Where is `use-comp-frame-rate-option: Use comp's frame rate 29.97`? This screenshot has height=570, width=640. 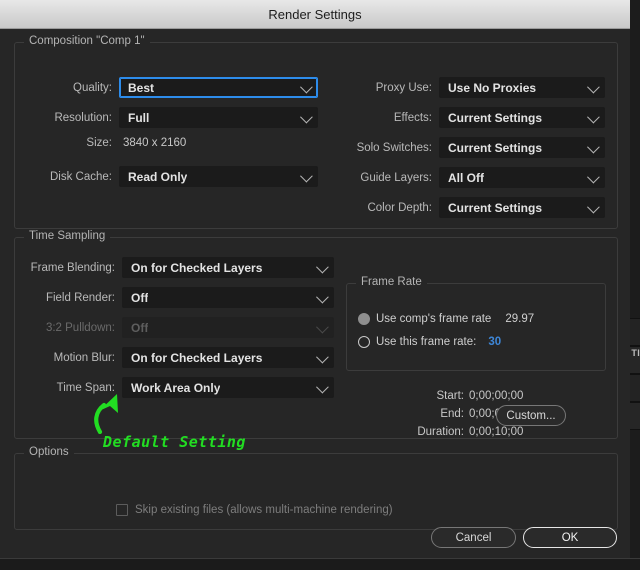
use-comp-frame-rate-option: Use comp's frame rate 29.97 is located at coordinates (446, 319).